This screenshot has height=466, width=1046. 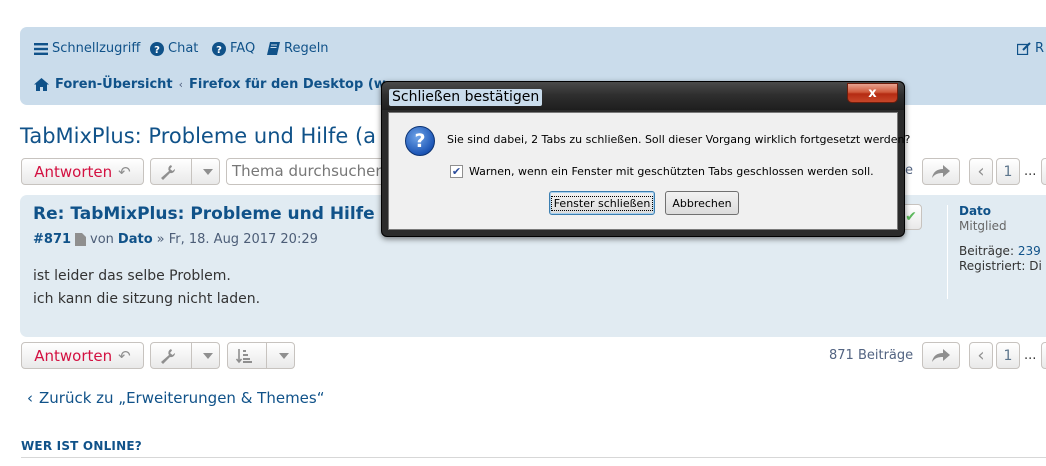 What do you see at coordinates (911, 217) in the screenshot?
I see `check-icon: ✔` at bounding box center [911, 217].